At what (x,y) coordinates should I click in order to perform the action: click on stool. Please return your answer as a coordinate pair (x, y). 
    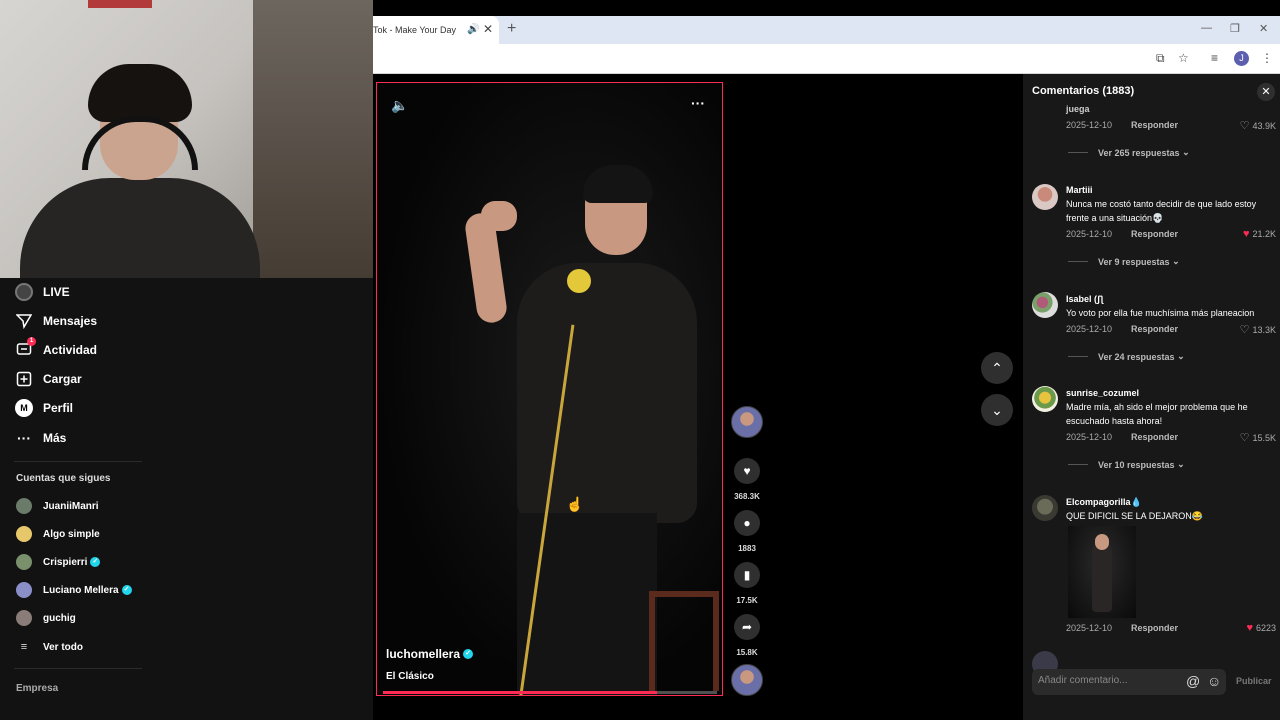
    Looking at the image, I should click on (684, 641).